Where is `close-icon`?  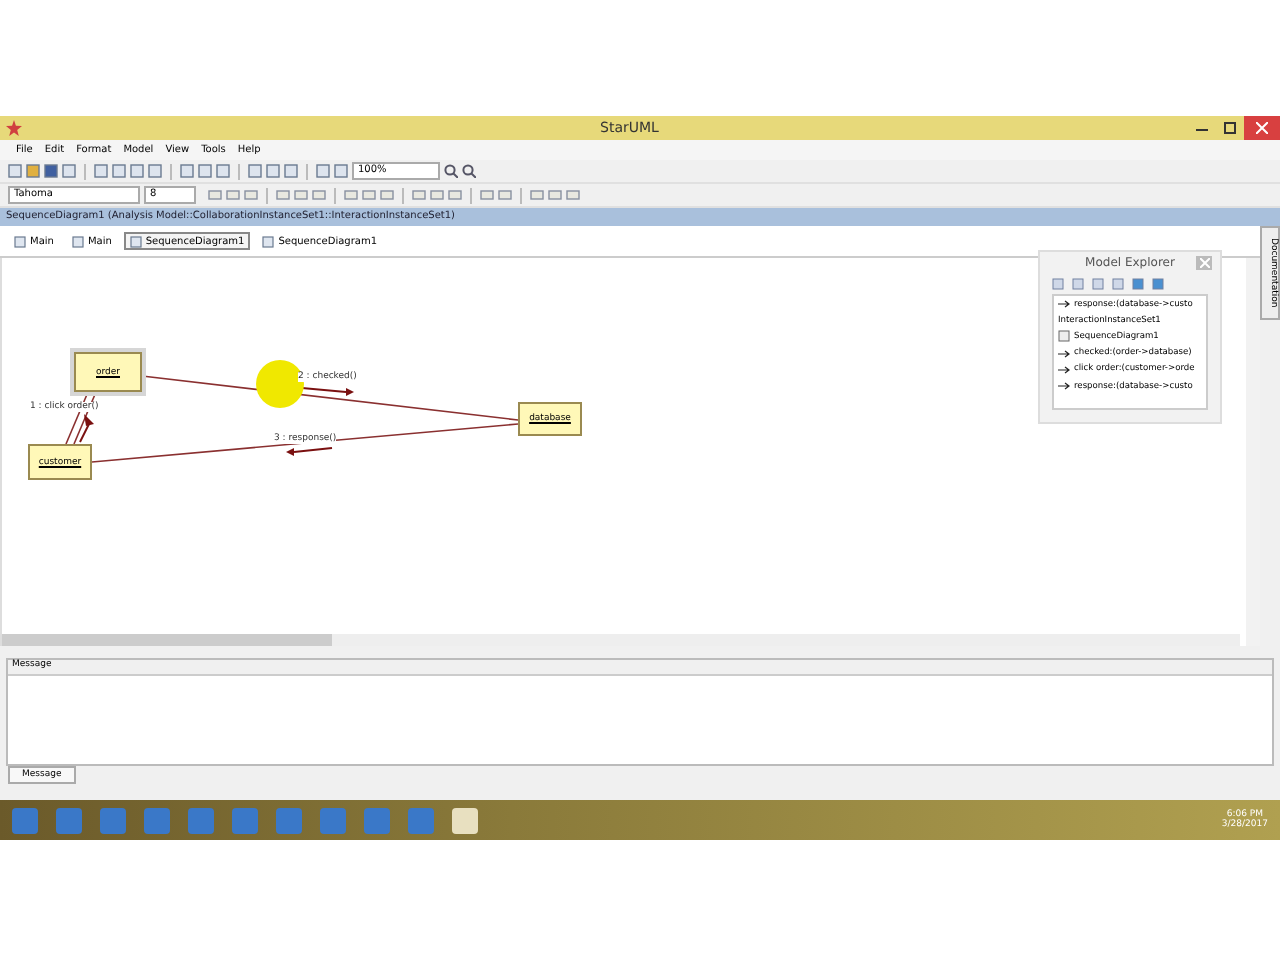 close-icon is located at coordinates (1262, 128).